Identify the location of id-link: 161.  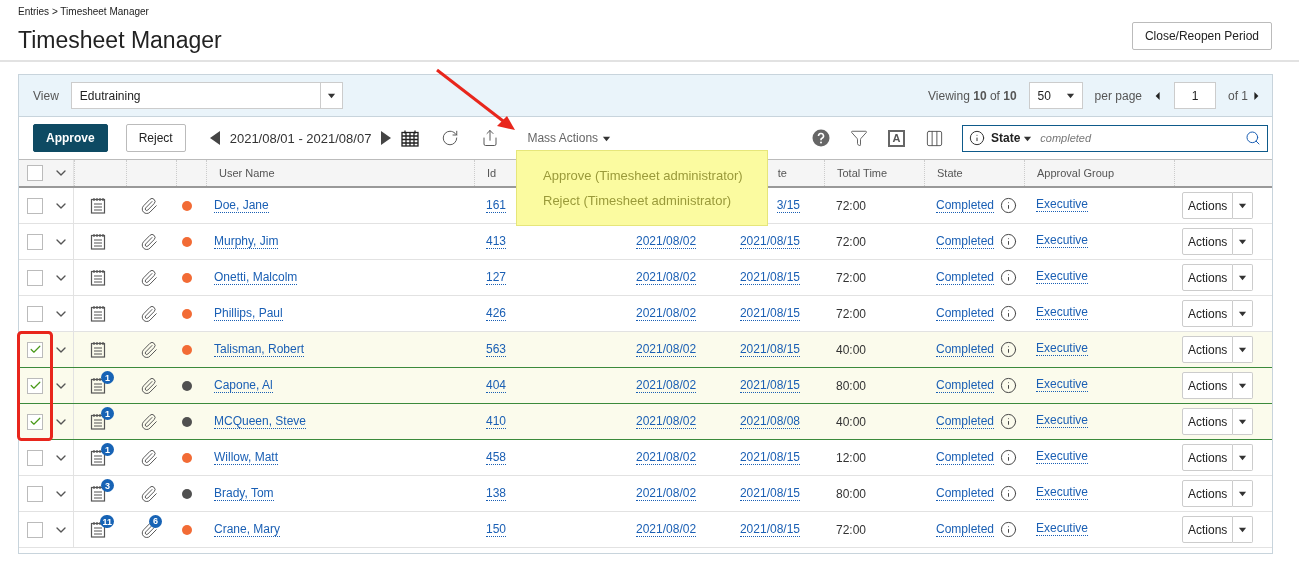
(496, 205).